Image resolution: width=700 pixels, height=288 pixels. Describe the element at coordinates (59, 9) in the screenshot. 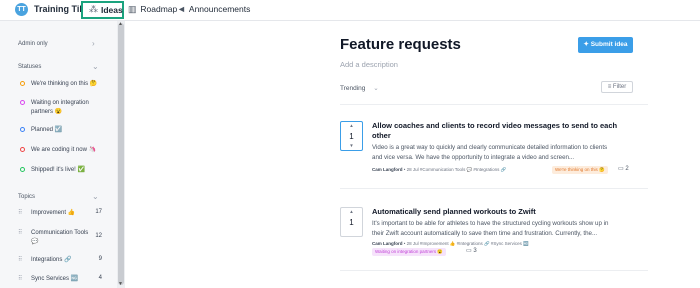

I see `brand-name: Training Tilt` at that location.